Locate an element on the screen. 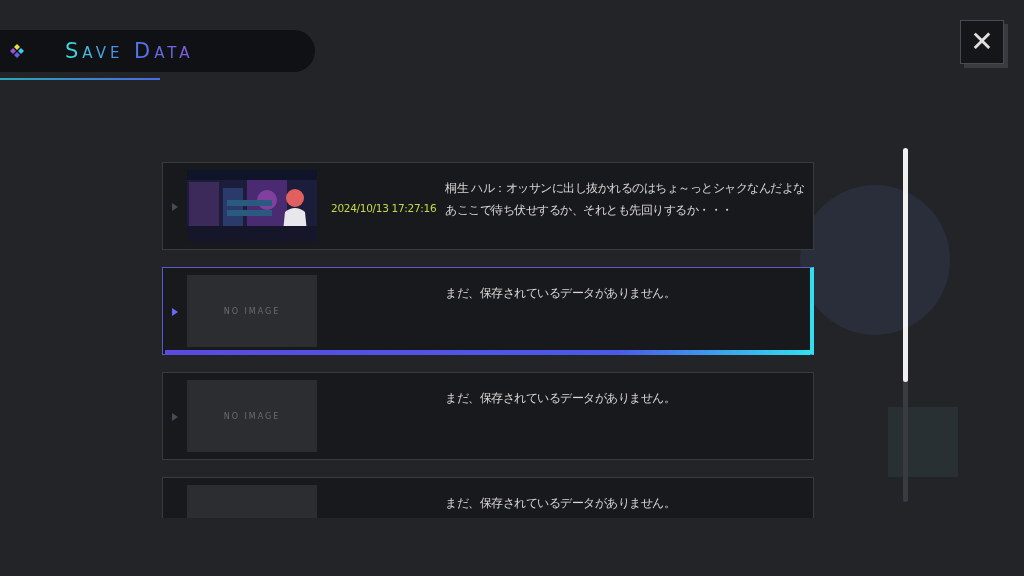 This screenshot has width=1024, height=576. background-square is located at coordinates (923, 442).